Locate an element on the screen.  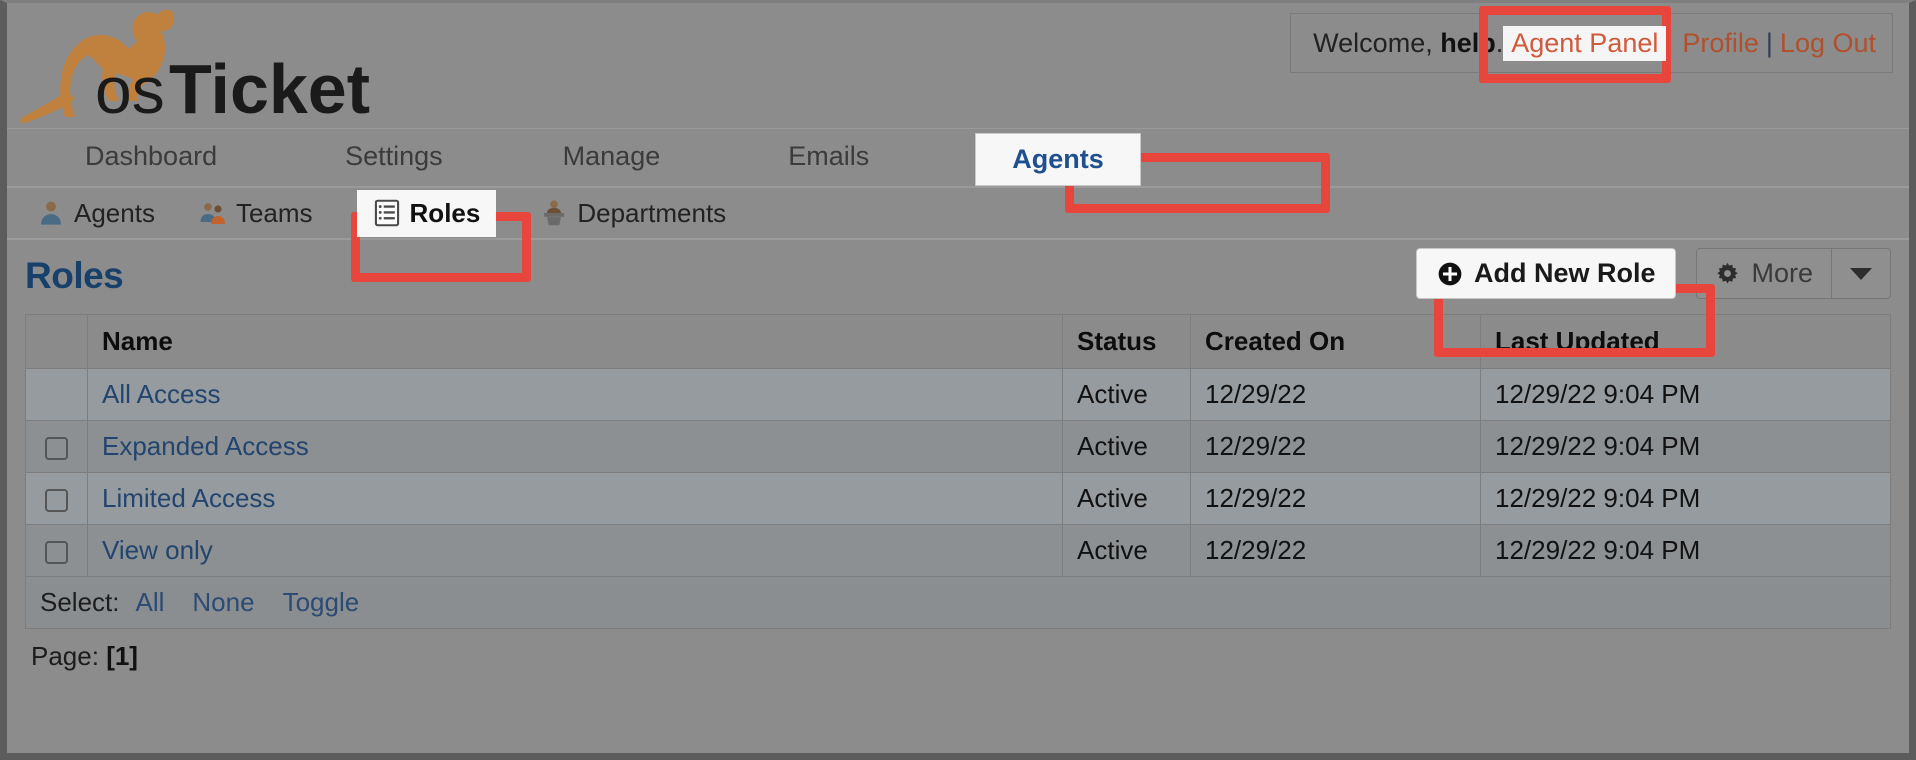
subnav-label-agents: Agents is located at coordinates (114, 212).